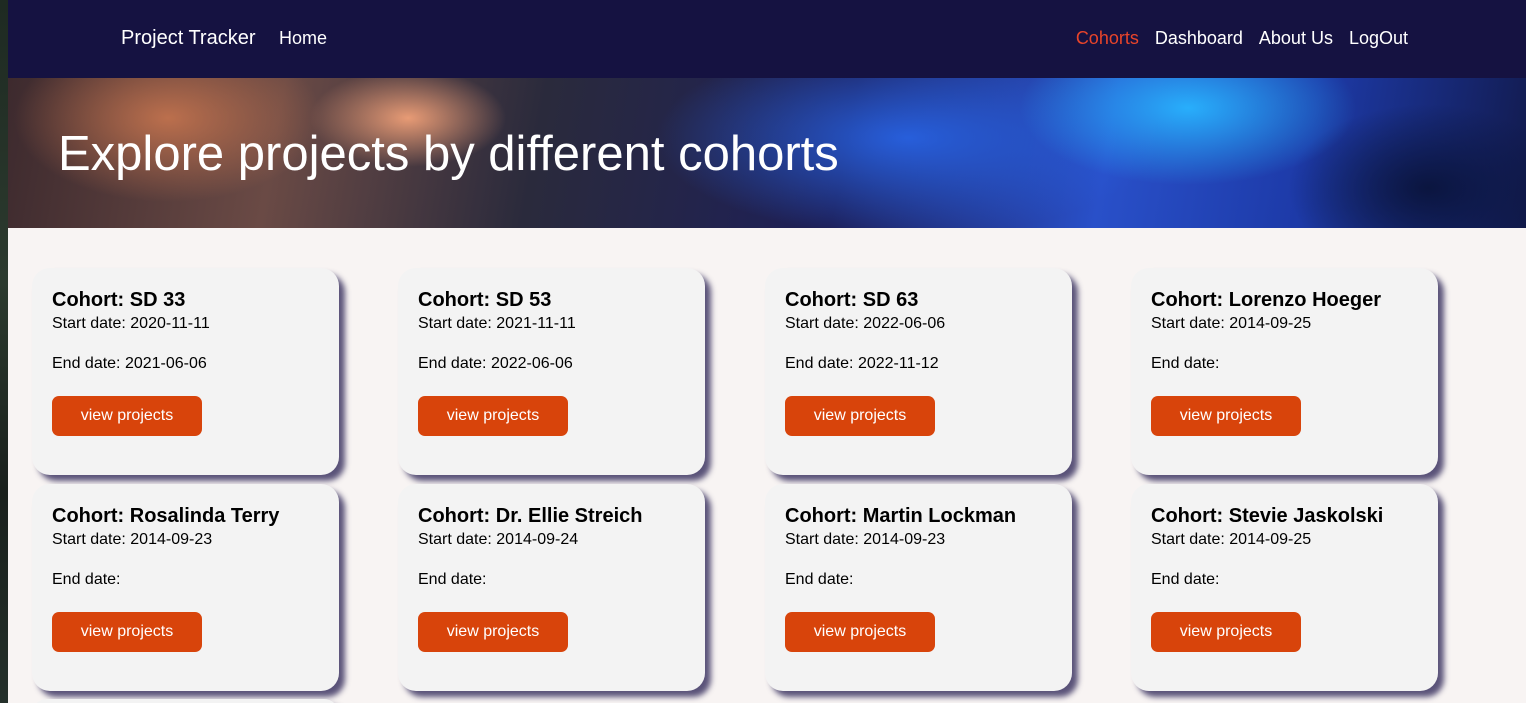 The height and width of the screenshot is (703, 1526). What do you see at coordinates (185, 701) in the screenshot?
I see `cohort-card-partial` at bounding box center [185, 701].